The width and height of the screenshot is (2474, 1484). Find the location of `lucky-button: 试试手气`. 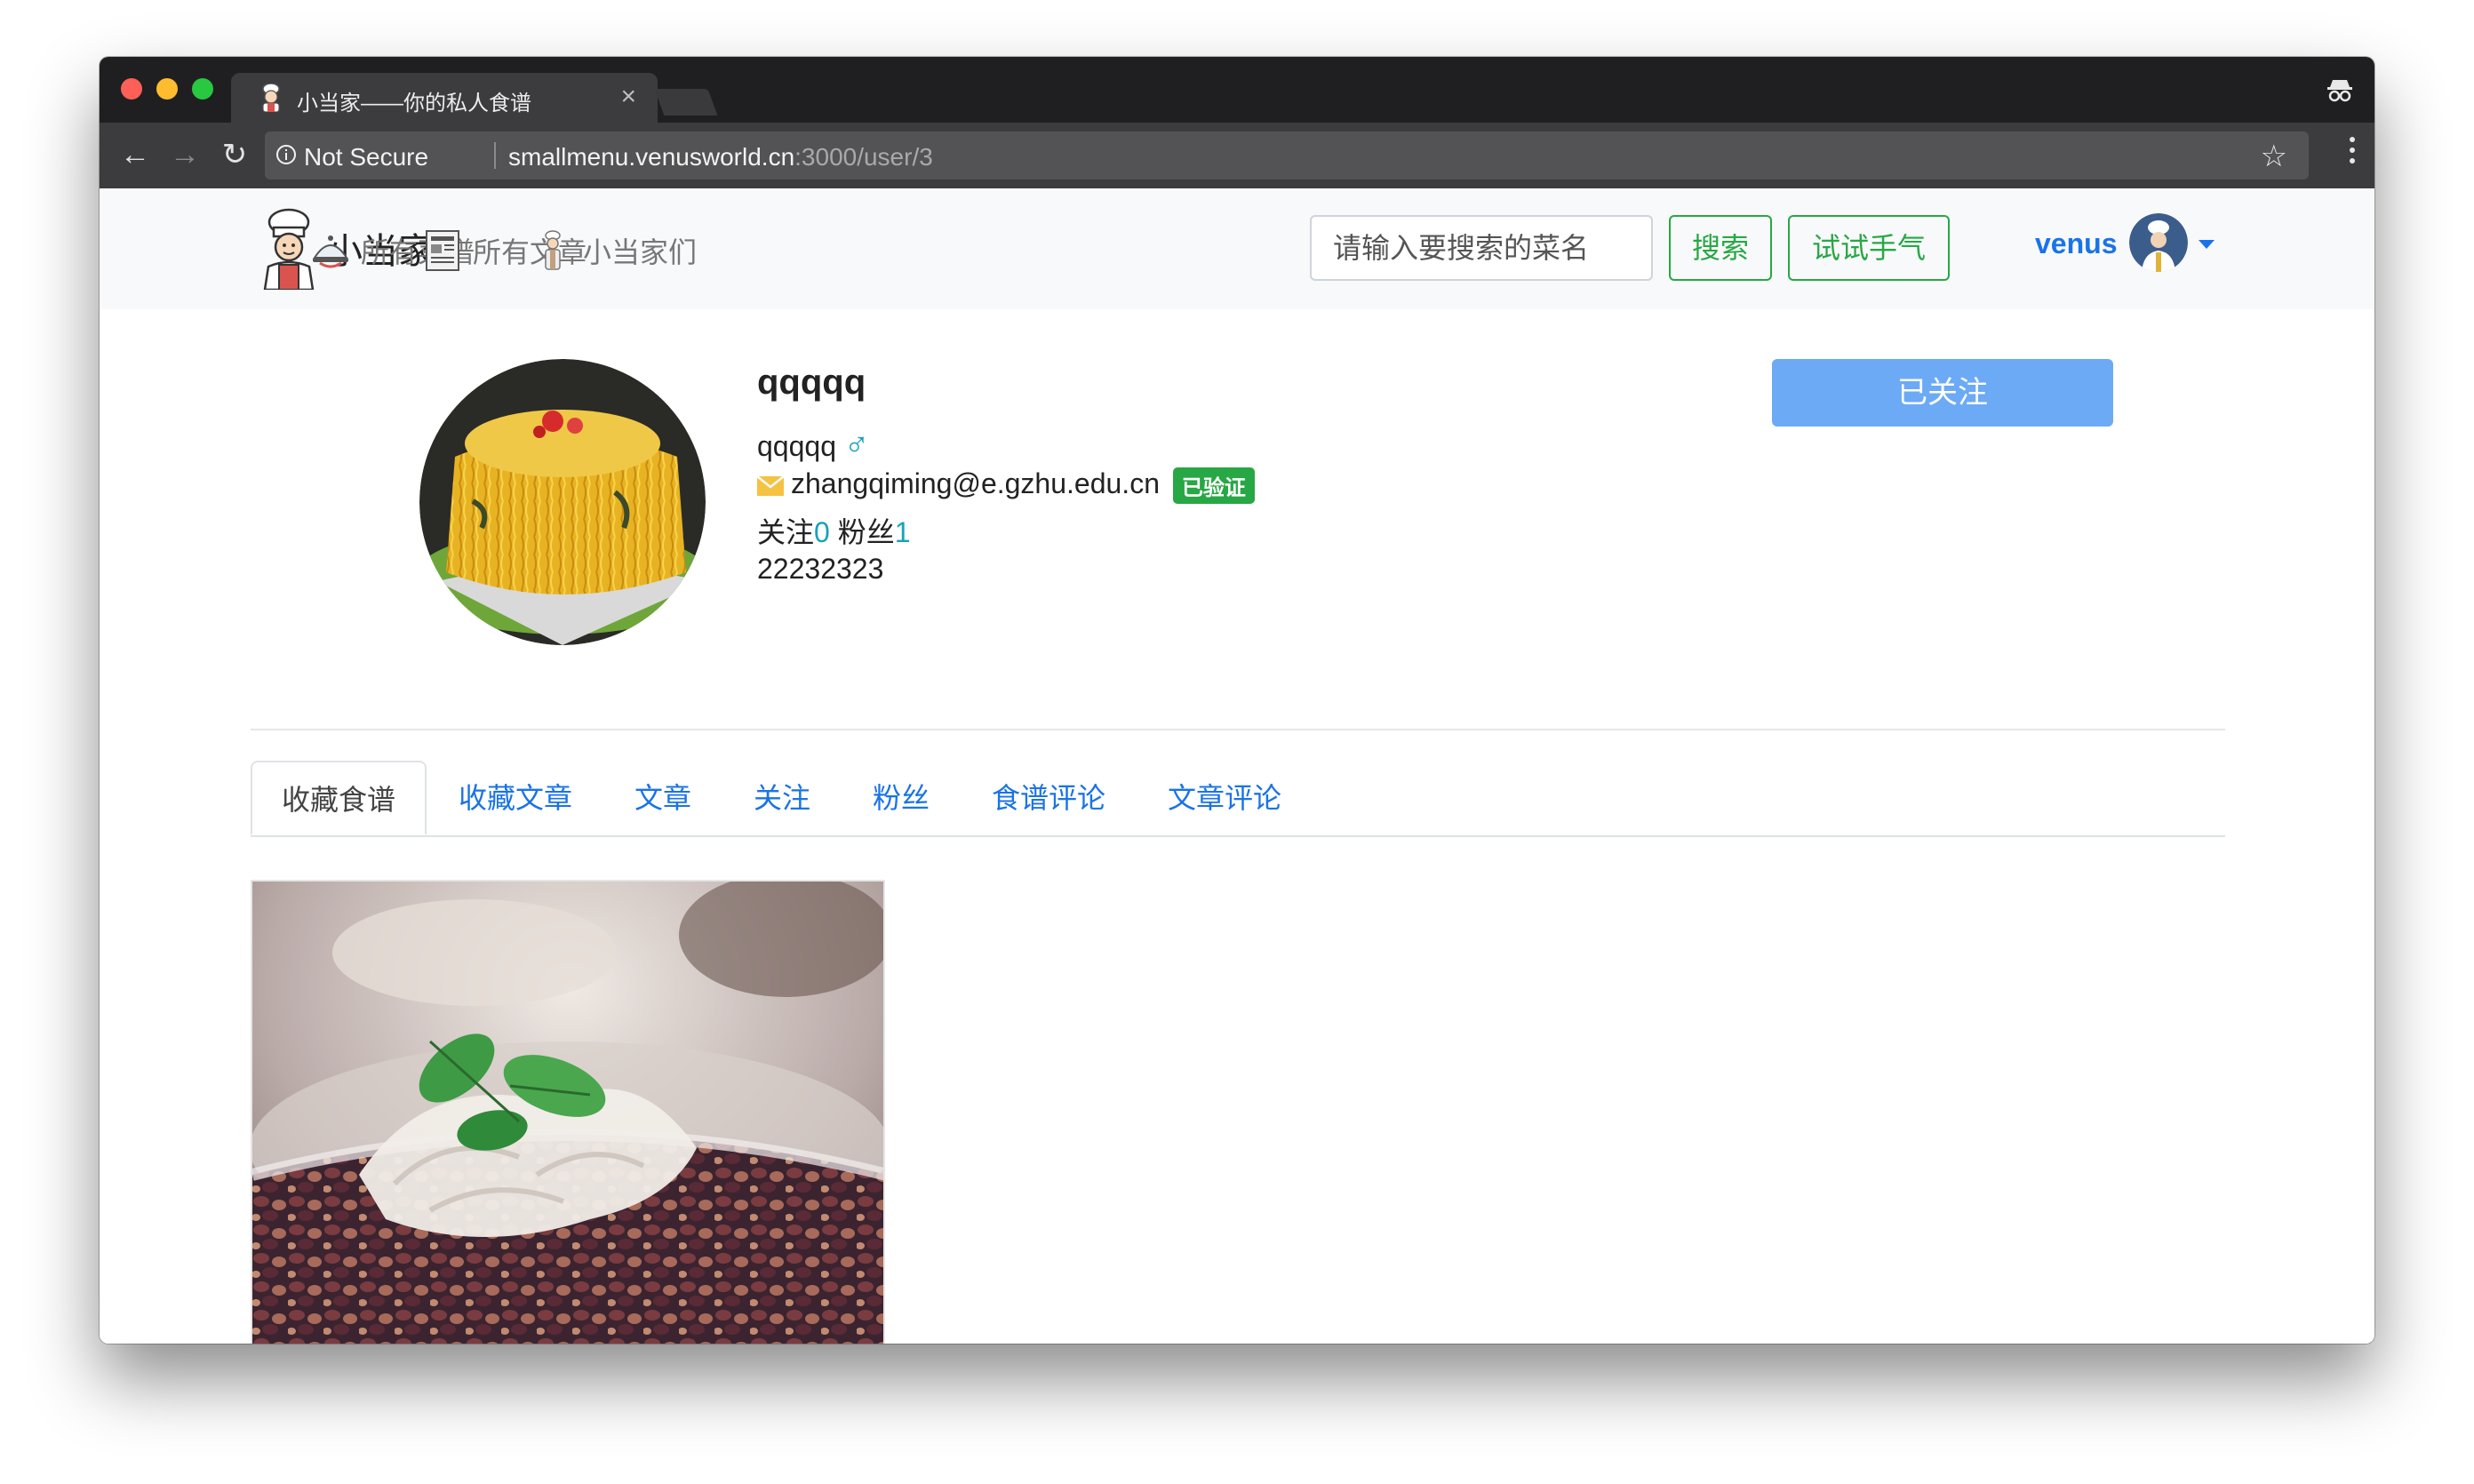

lucky-button: 试试手气 is located at coordinates (1869, 248).